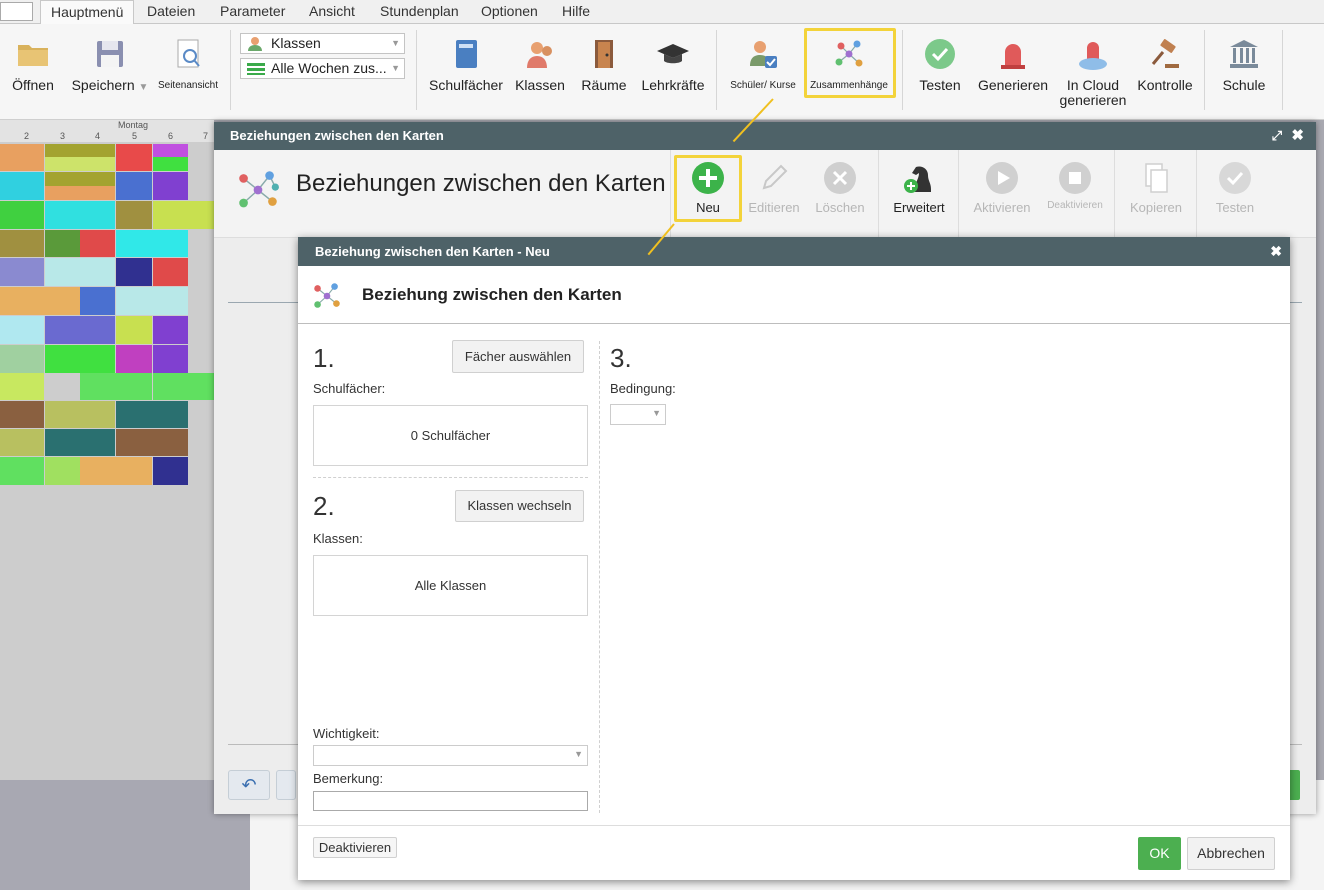 This screenshot has height=890, width=1324. Describe the element at coordinates (355, 847) in the screenshot. I see `deactivate-relation-button: Deaktivieren` at that location.